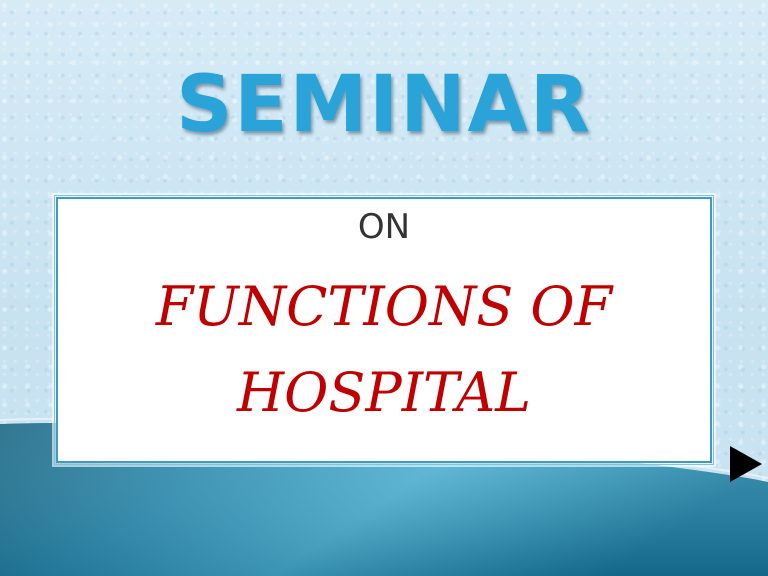  Describe the element at coordinates (384, 227) in the screenshot. I see `subtitle-on: ON` at that location.